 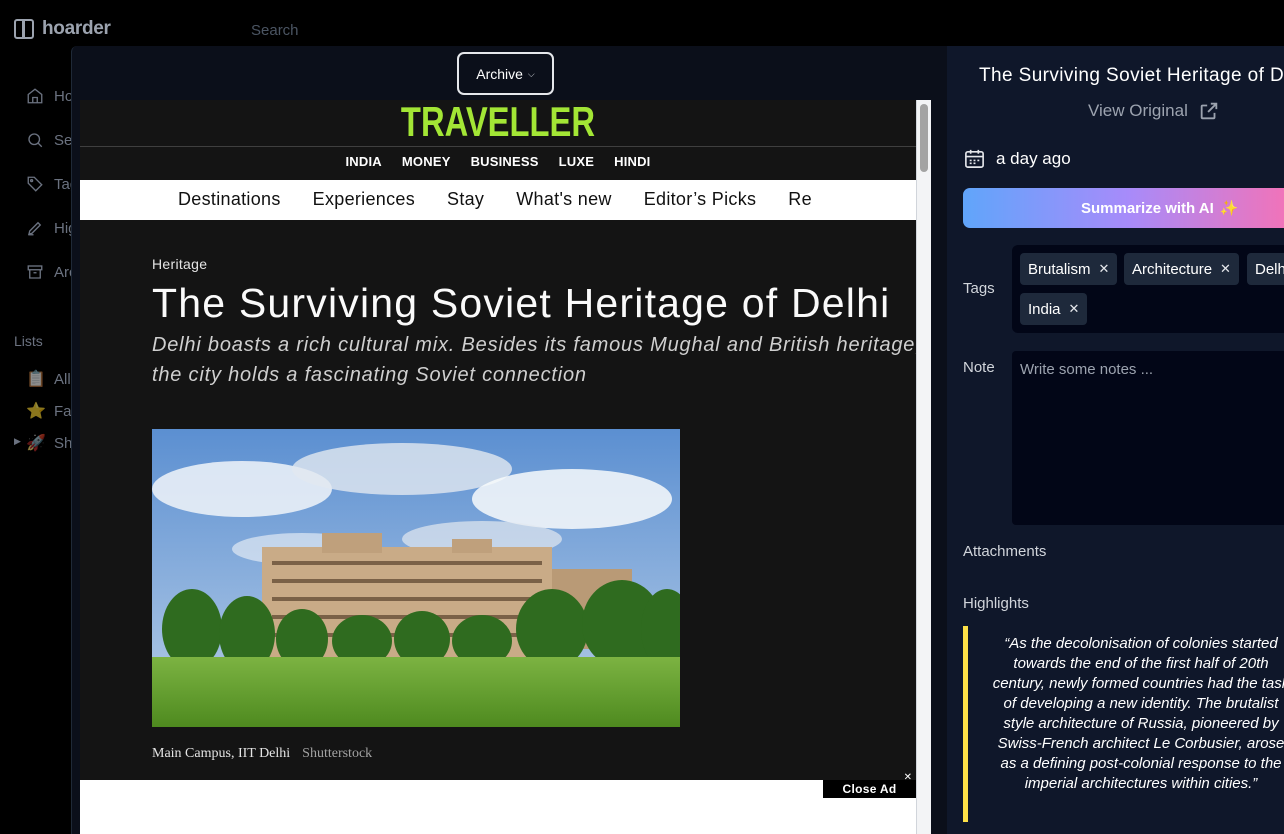 I want to click on summarize-ai-button: Summarize with AI ✨, so click(x=1123, y=208).